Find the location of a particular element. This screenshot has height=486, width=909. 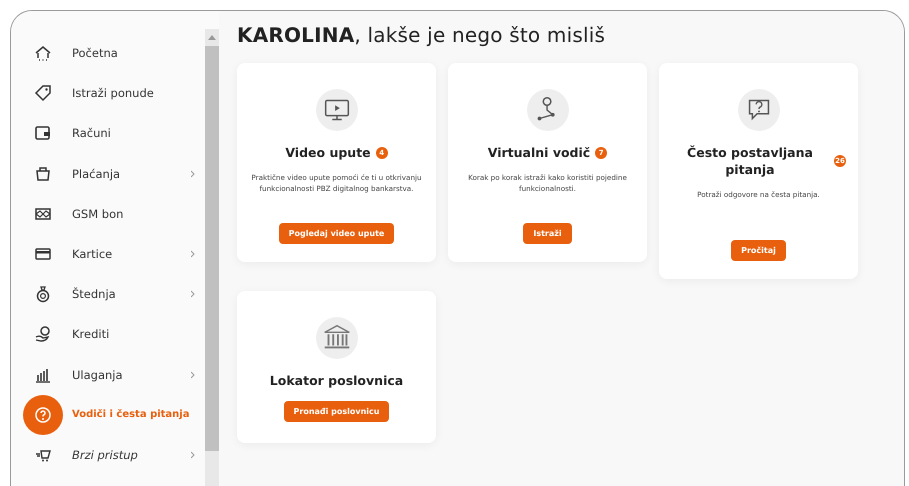

sidebar-item: Plaćanja is located at coordinates (104, 174).